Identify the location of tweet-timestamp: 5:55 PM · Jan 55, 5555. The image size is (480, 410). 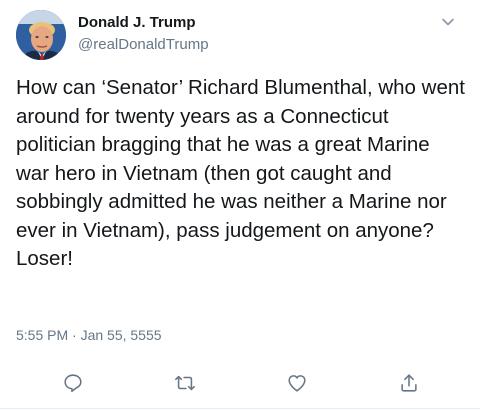
(89, 335).